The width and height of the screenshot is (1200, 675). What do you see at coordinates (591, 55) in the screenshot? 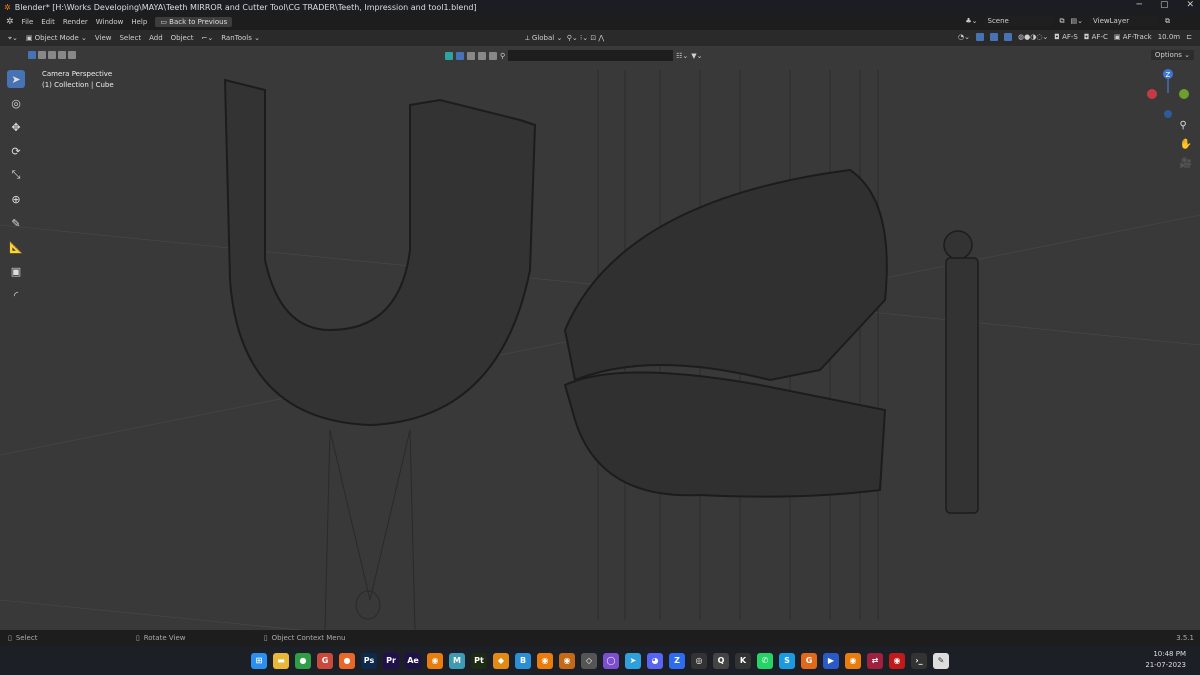
I see `search-input` at bounding box center [591, 55].